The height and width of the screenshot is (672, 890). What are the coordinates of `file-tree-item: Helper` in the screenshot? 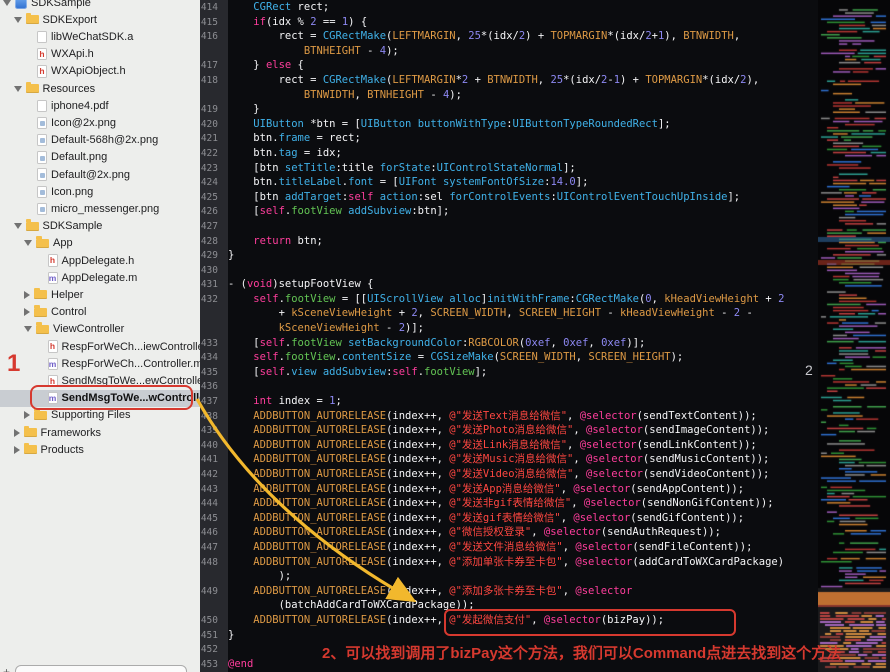 It's located at (100, 294).